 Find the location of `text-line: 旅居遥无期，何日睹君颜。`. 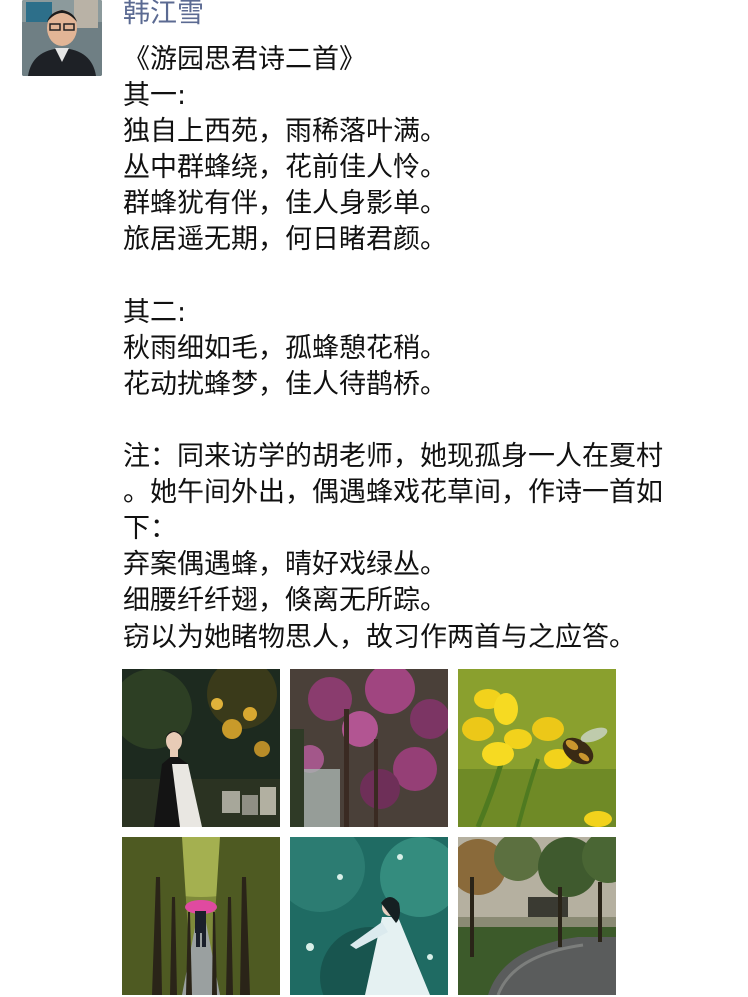

text-line: 旅居遥无期，何日睹君颜。 is located at coordinates (285, 240).